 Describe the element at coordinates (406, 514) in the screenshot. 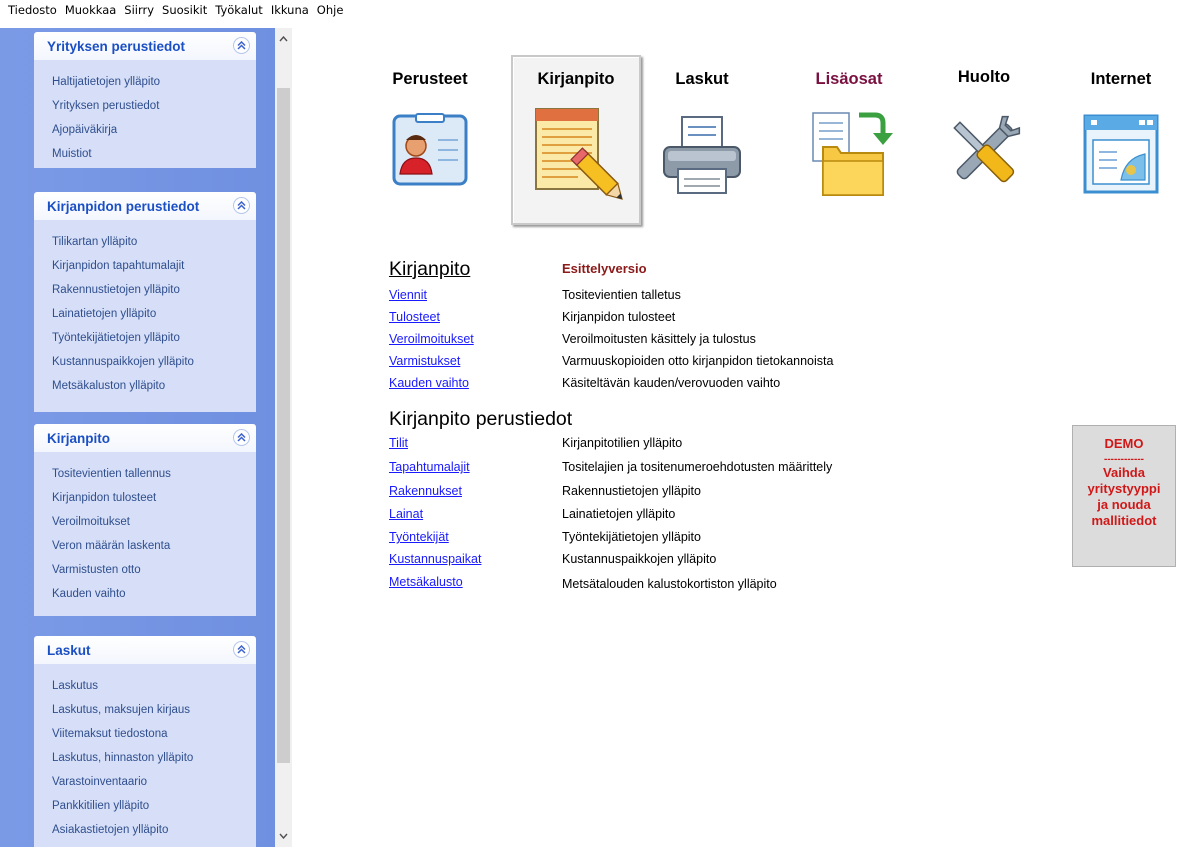

I see `link-lainat: Lainat` at that location.